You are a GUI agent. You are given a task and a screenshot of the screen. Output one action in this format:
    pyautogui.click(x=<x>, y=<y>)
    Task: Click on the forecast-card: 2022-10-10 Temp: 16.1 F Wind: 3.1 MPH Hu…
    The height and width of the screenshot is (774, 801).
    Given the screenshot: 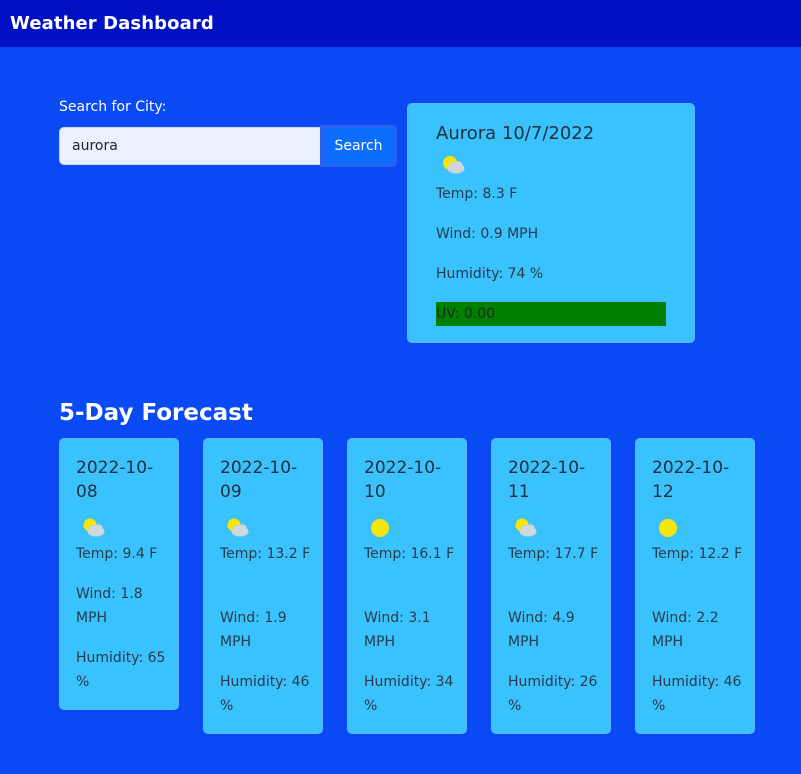 What is the action you would take?
    pyautogui.click(x=407, y=586)
    